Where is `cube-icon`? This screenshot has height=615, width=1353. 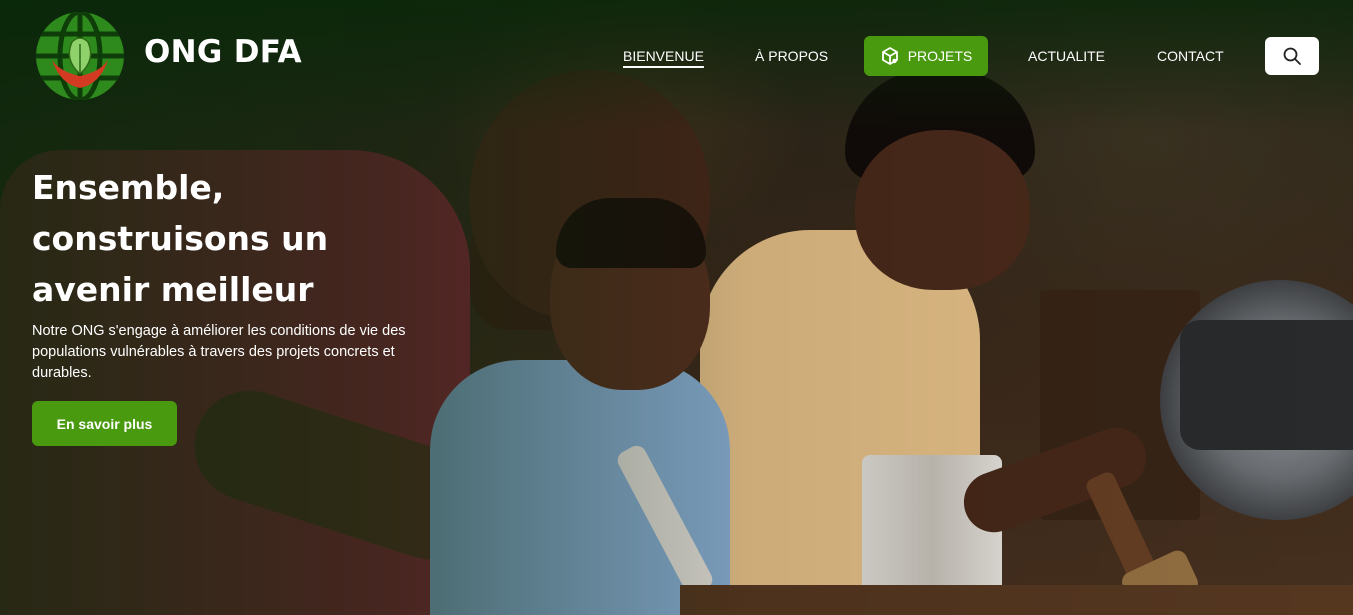
cube-icon is located at coordinates (889, 56).